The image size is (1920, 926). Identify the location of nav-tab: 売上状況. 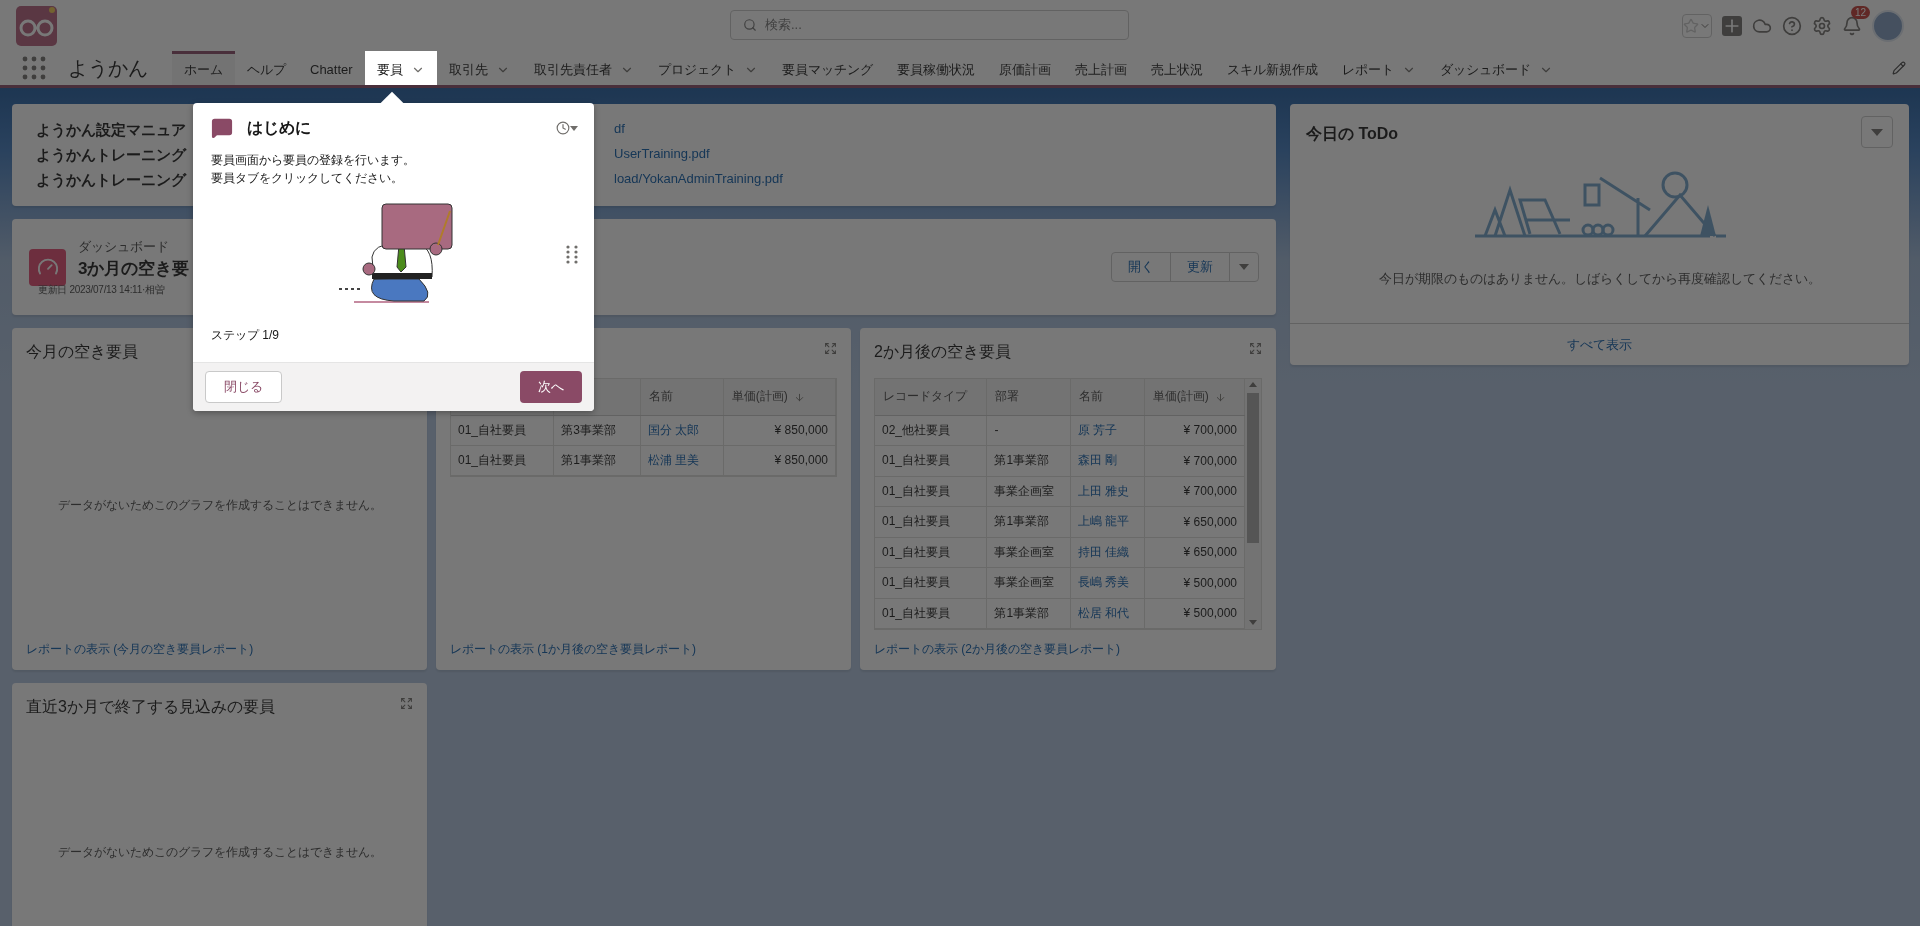
(1176, 68).